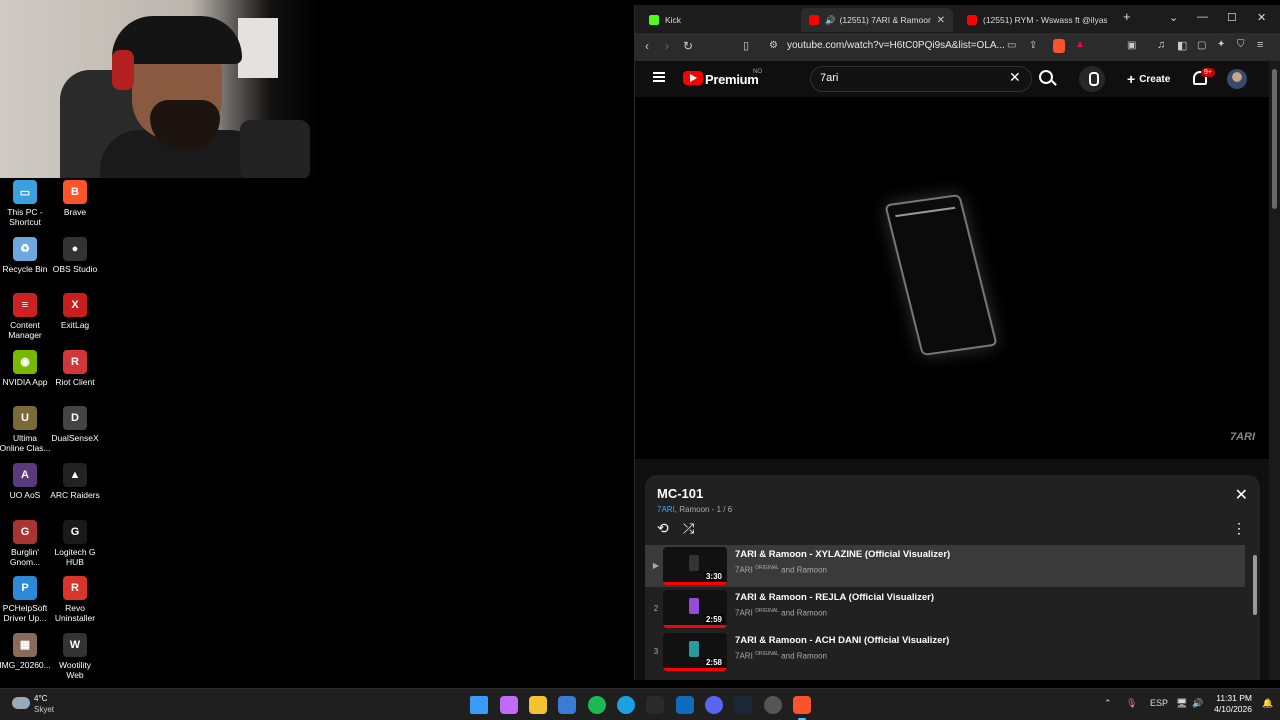 The width and height of the screenshot is (1280, 720). I want to click on epic-games-icon, so click(655, 705).